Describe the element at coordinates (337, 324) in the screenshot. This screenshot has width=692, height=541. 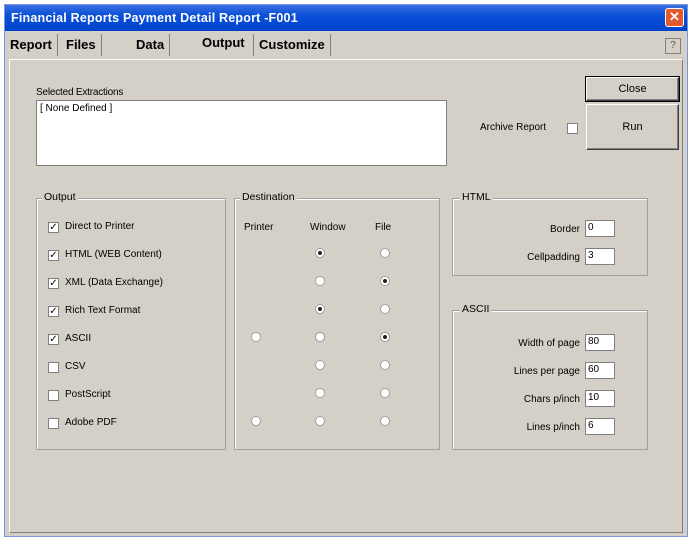
I see `destination-group` at that location.